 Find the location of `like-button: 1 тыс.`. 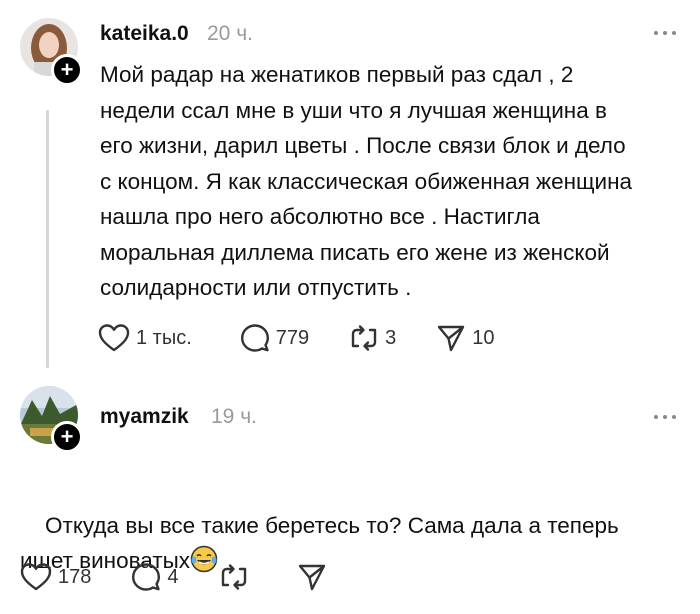

like-button: 1 тыс. is located at coordinates (145, 338).